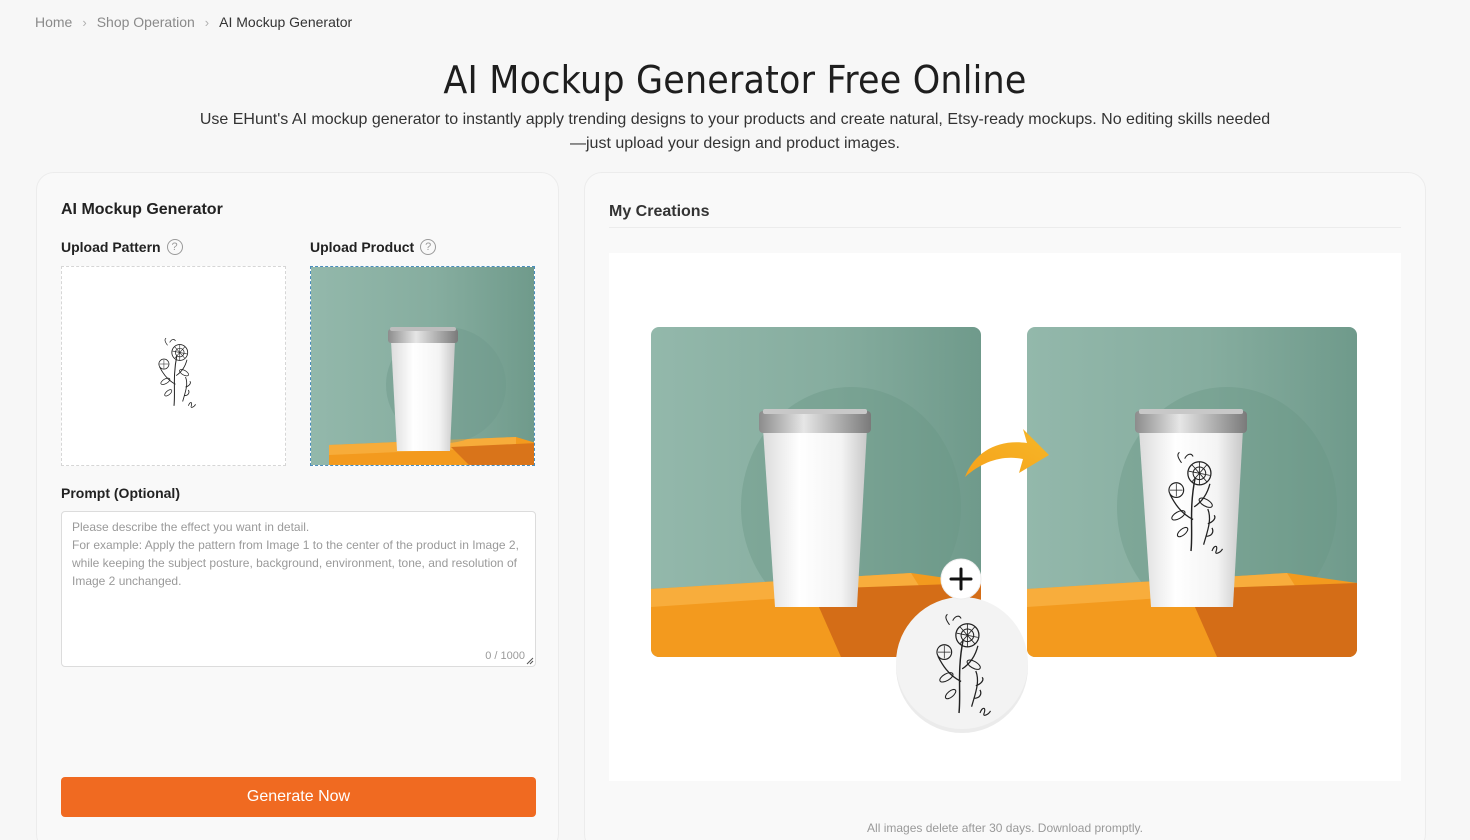 This screenshot has width=1470, height=840. I want to click on upload-pattern-label: Upload Pattern ?, so click(122, 247).